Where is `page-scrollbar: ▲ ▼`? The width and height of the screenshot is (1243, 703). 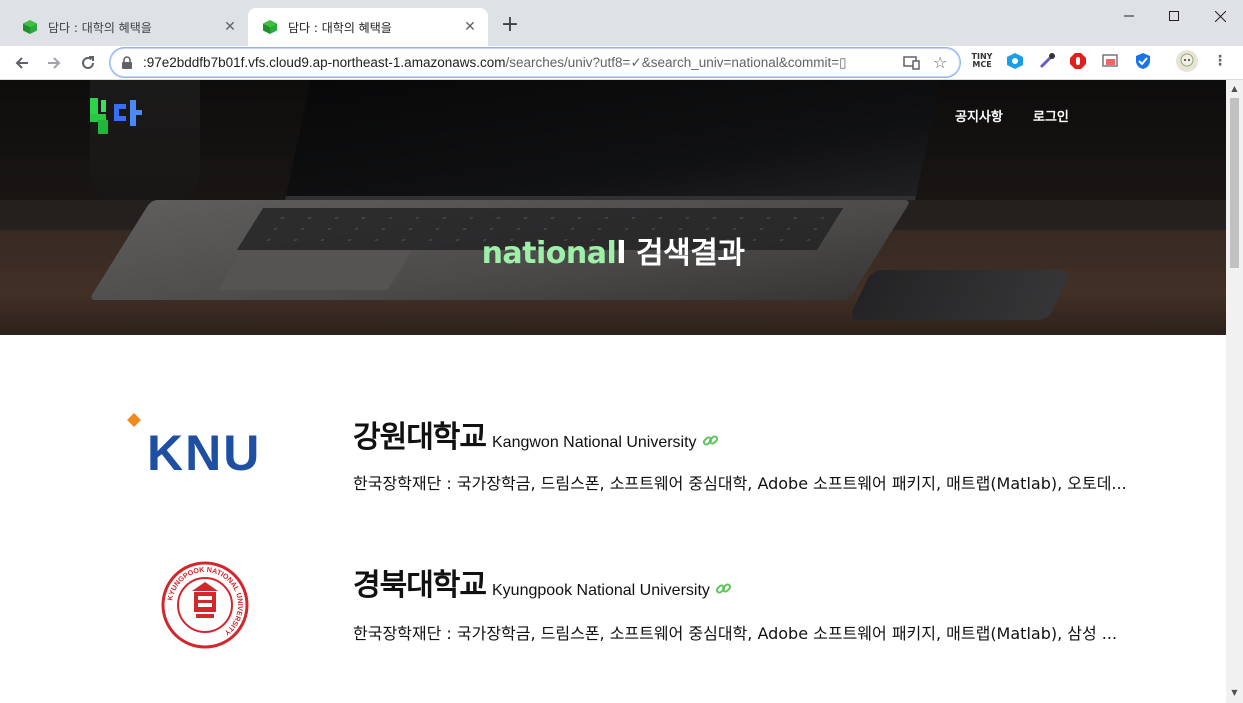
page-scrollbar: ▲ ▼ is located at coordinates (1234, 391).